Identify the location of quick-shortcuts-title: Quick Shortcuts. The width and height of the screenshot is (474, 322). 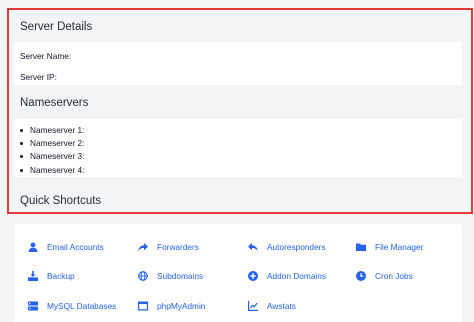
(61, 201).